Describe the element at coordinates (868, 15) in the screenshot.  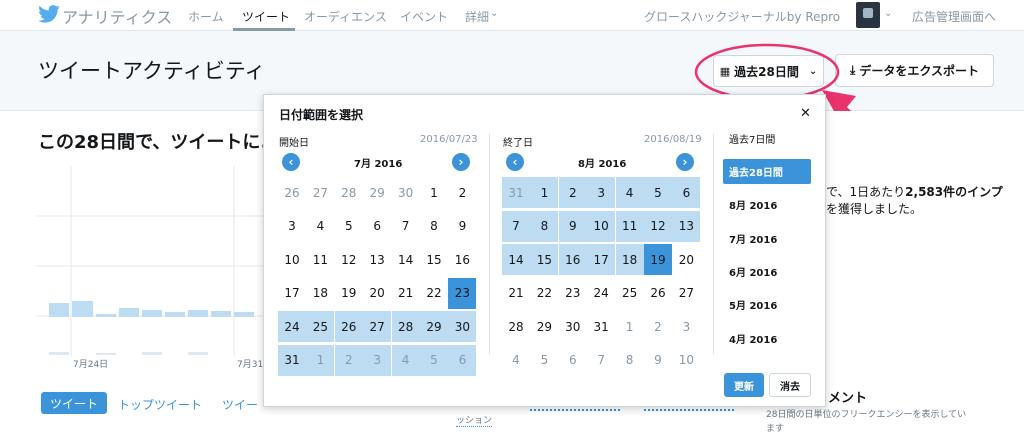
I see `avatar` at that location.